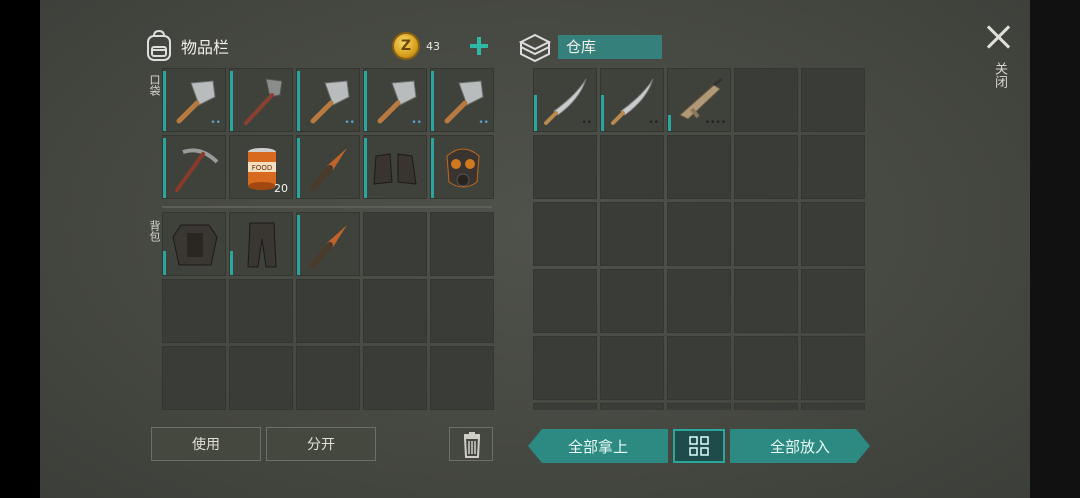  What do you see at coordinates (321, 444) in the screenshot?
I see `split-button: 分开` at bounding box center [321, 444].